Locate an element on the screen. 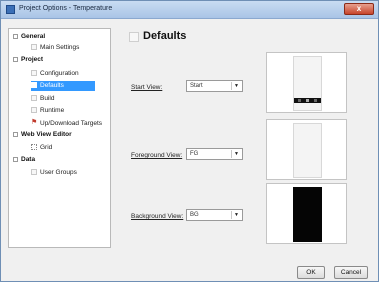 This screenshot has width=379, height=282. start-view-select: Start ▼ is located at coordinates (214, 86).